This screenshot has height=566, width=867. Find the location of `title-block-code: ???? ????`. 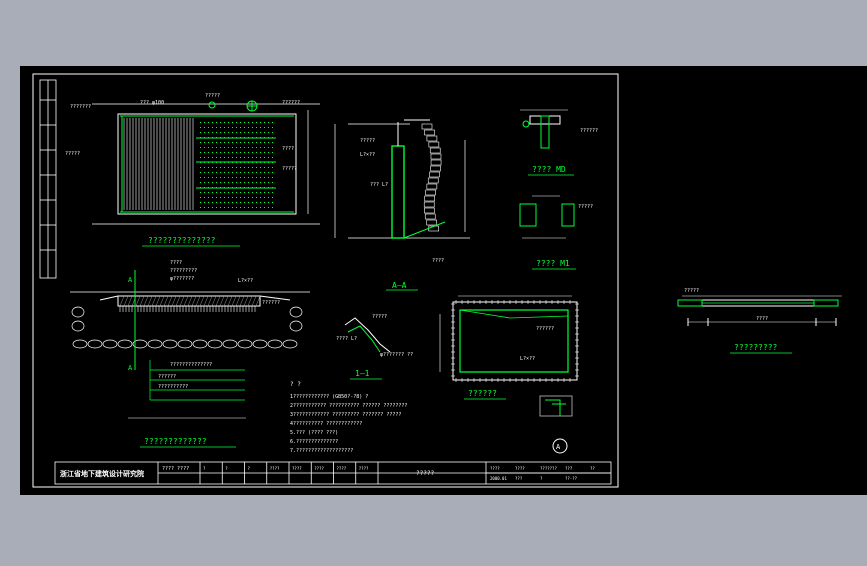

title-block-code: ???? ???? is located at coordinates (175, 469).